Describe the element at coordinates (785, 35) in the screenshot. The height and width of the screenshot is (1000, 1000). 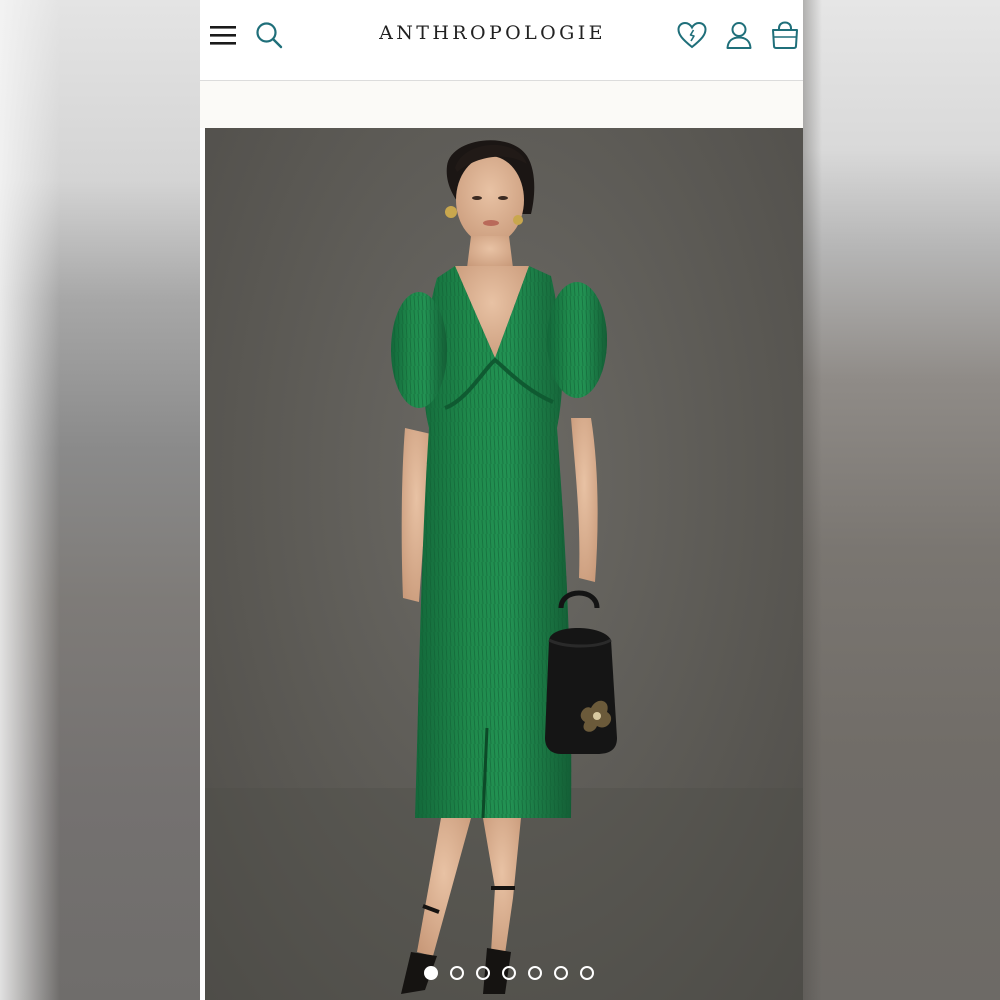
I see `shopping-bag-icon` at that location.